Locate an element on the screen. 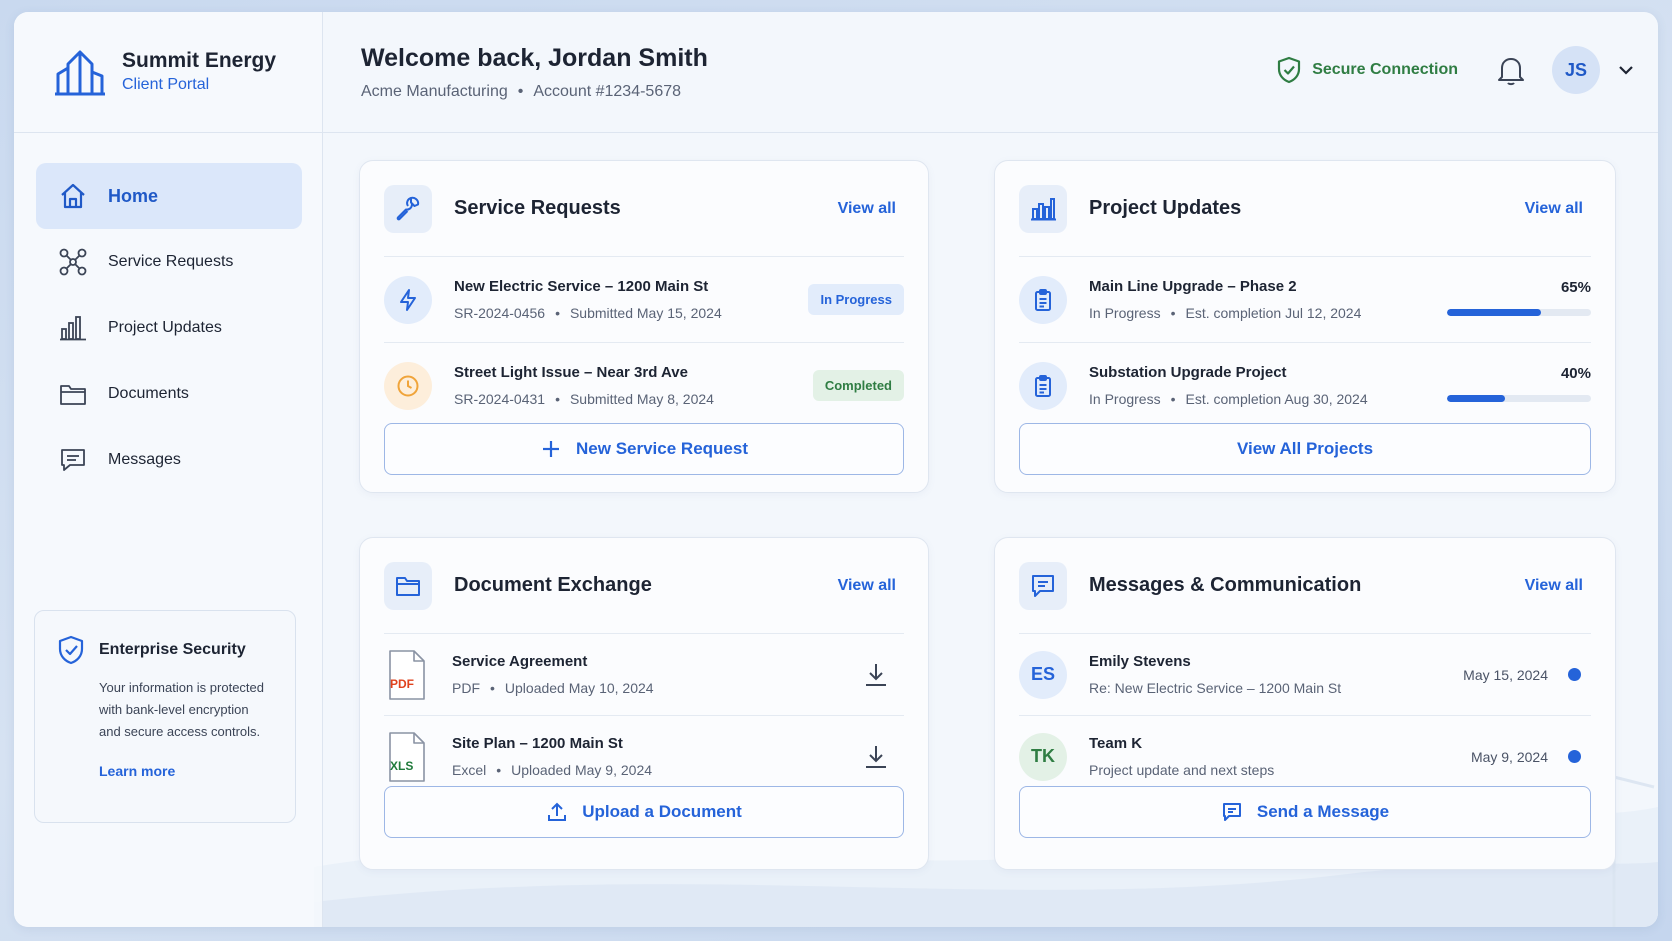  project-status: In Progress is located at coordinates (1125, 399).